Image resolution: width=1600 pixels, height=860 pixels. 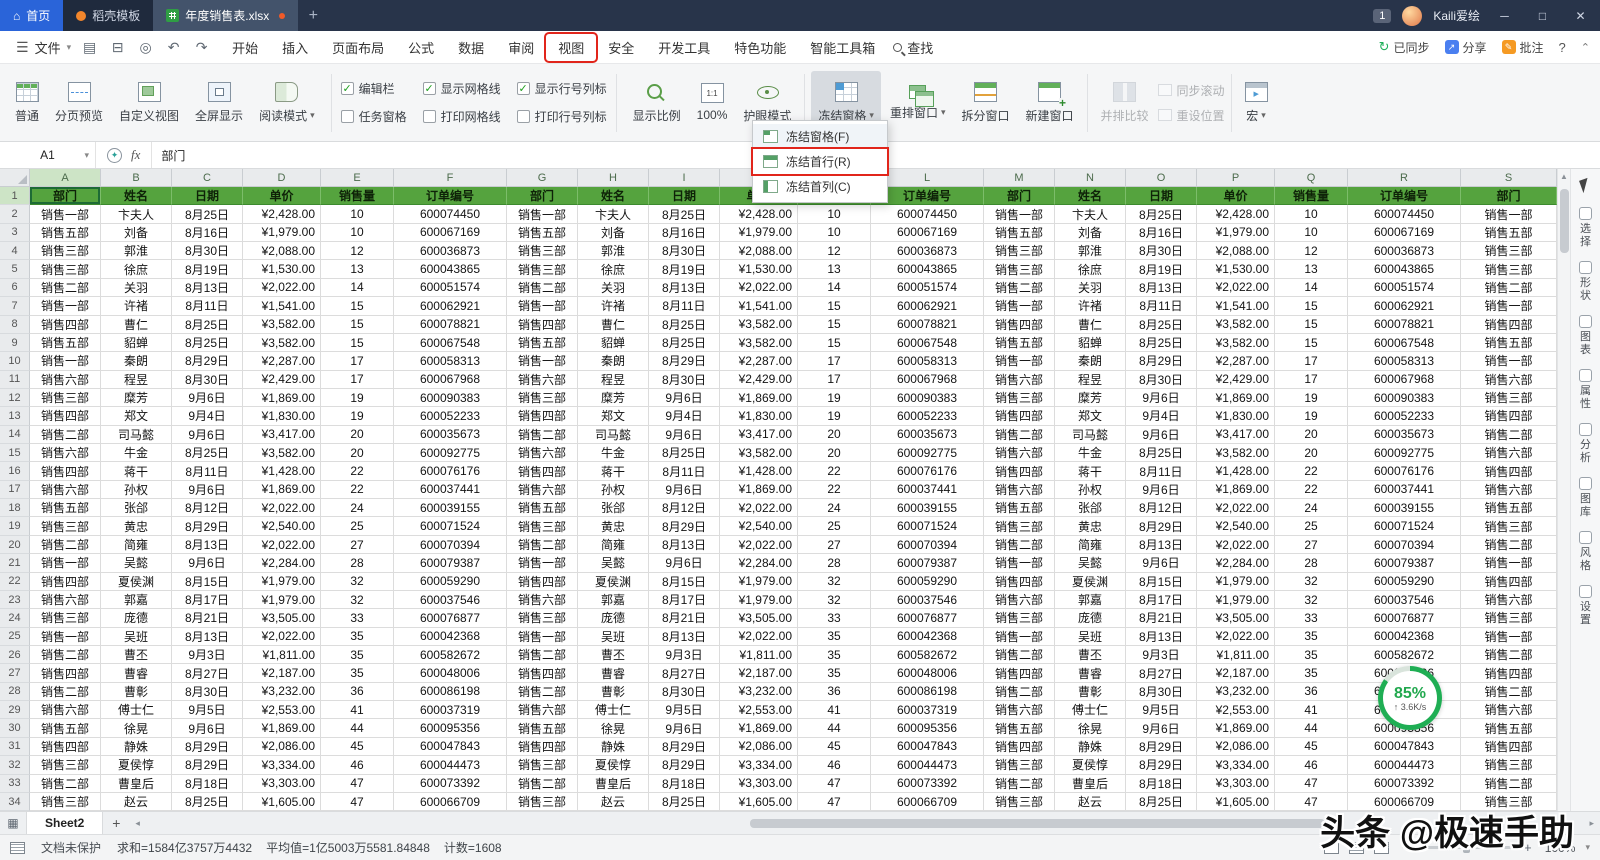 I want to click on grid-cell: ¥2,088.00, so click(x=282, y=251).